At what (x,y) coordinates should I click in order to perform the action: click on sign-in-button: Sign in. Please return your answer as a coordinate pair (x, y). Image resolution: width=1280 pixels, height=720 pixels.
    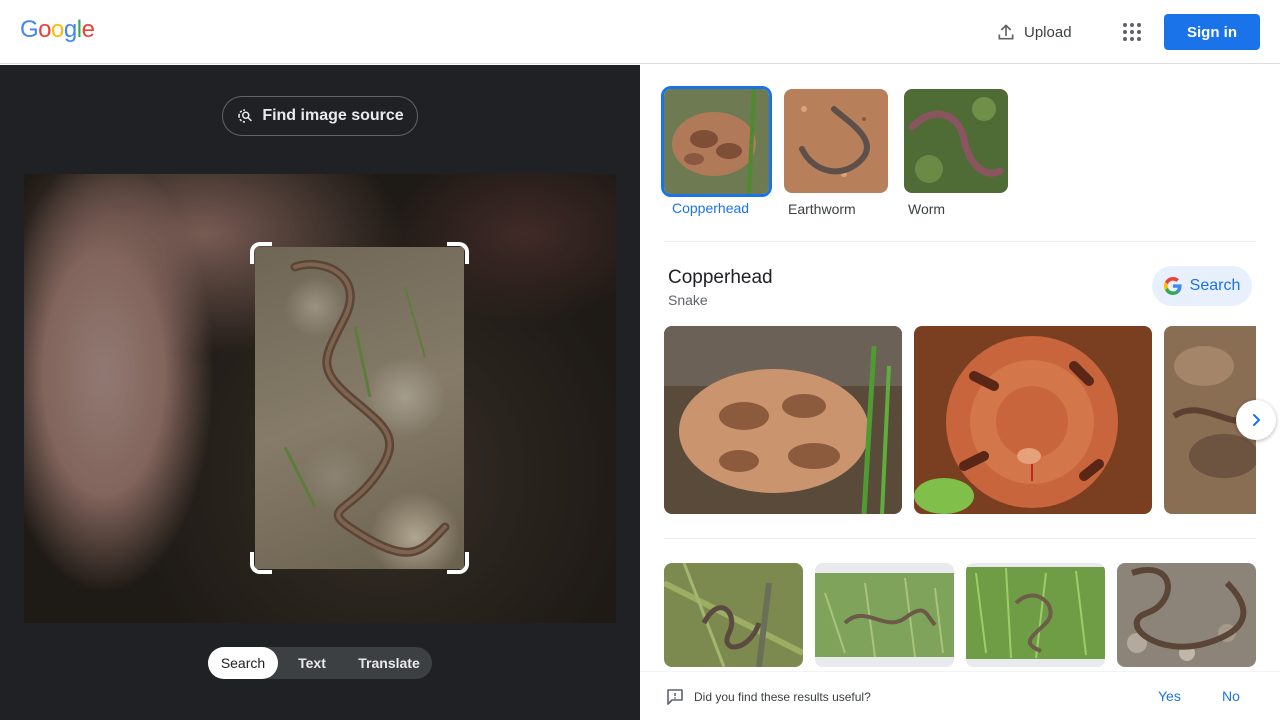
    Looking at the image, I should click on (1212, 32).